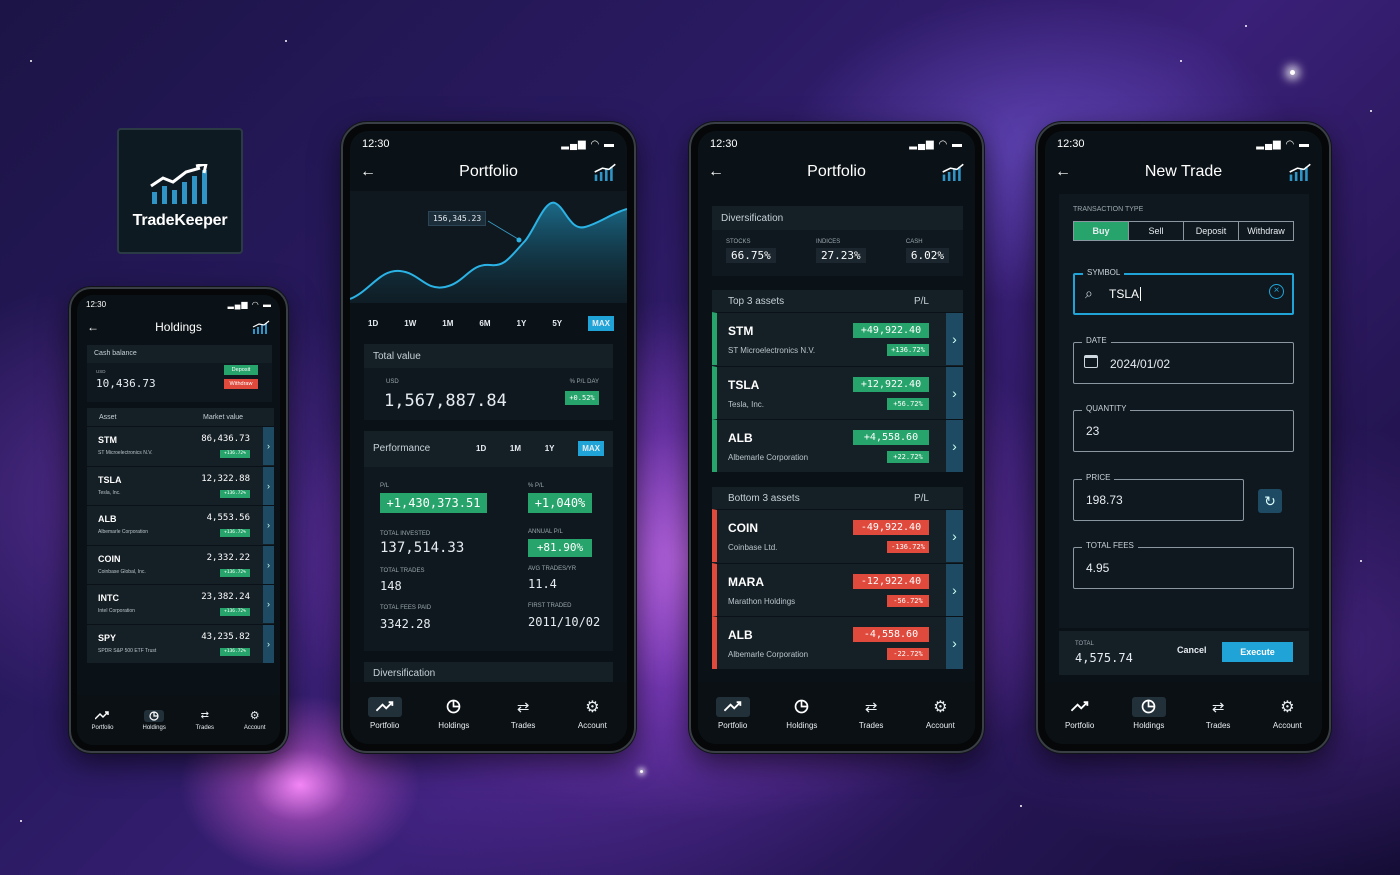 The image size is (1400, 875). Describe the element at coordinates (484, 323) in the screenshot. I see `tab-range-6m: 6M` at that location.